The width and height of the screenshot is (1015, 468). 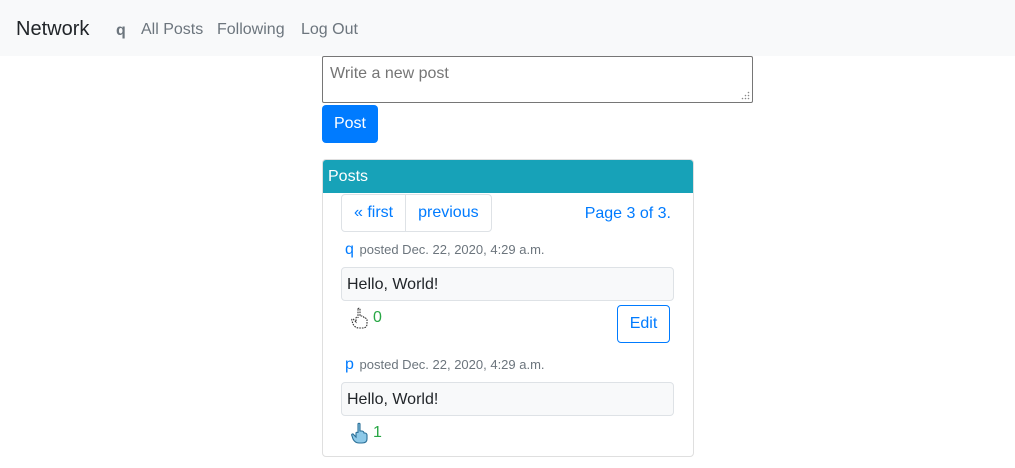 I want to click on like-count: 0, so click(x=377, y=317).